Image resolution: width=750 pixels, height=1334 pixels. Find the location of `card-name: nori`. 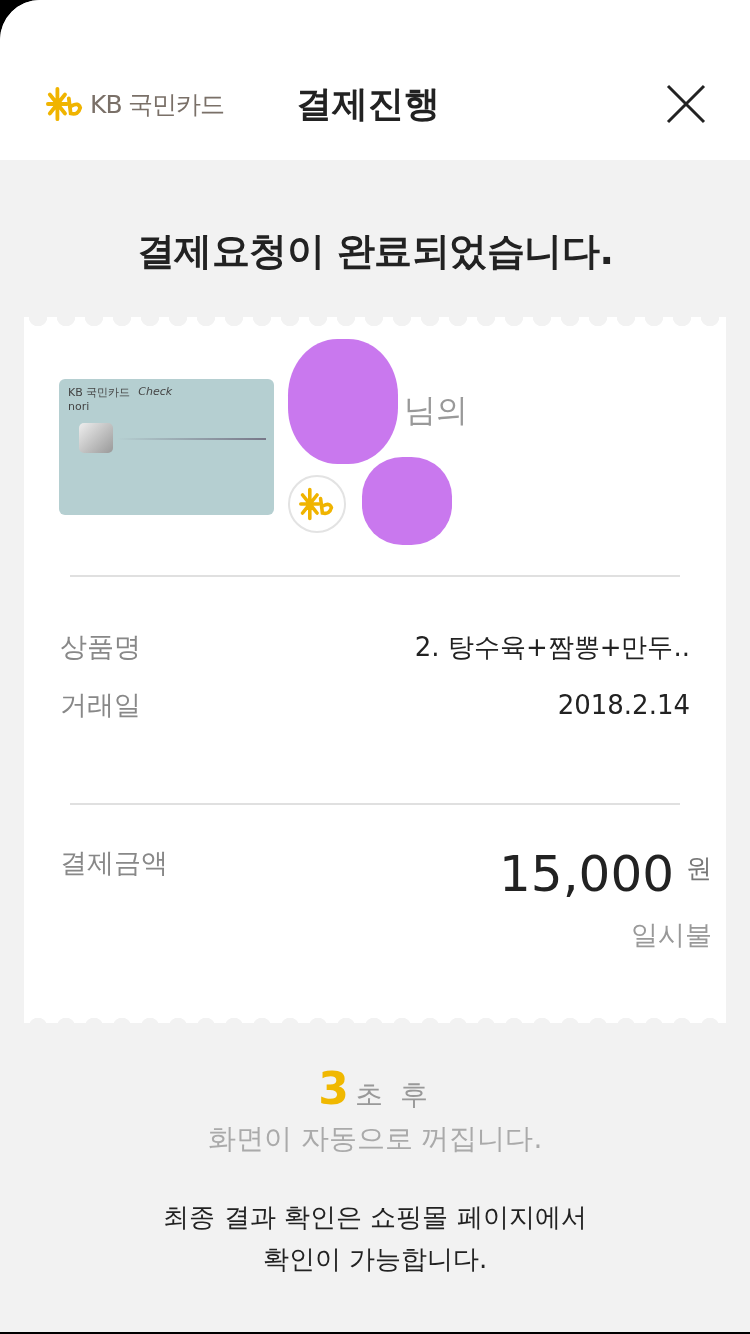

card-name: nori is located at coordinates (79, 406).